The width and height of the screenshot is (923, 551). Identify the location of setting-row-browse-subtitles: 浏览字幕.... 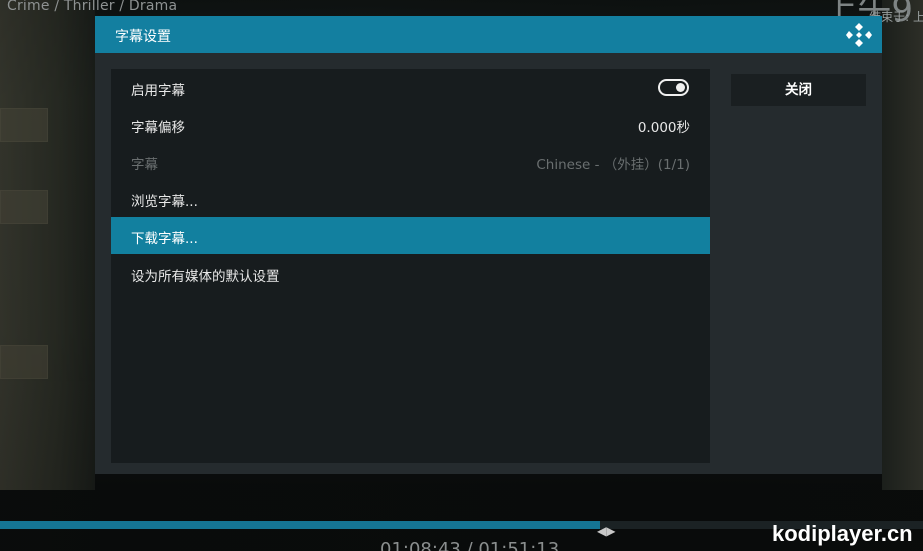
(410, 198).